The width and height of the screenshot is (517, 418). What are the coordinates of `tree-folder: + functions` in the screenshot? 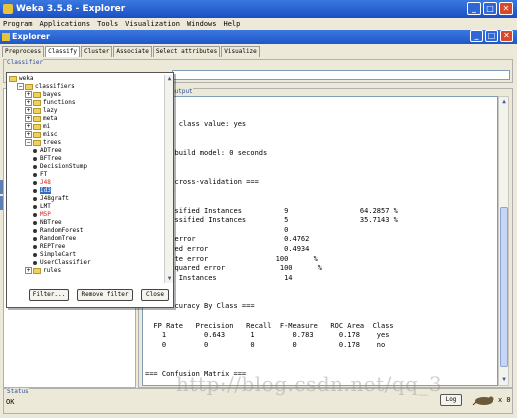 It's located at (86, 103).